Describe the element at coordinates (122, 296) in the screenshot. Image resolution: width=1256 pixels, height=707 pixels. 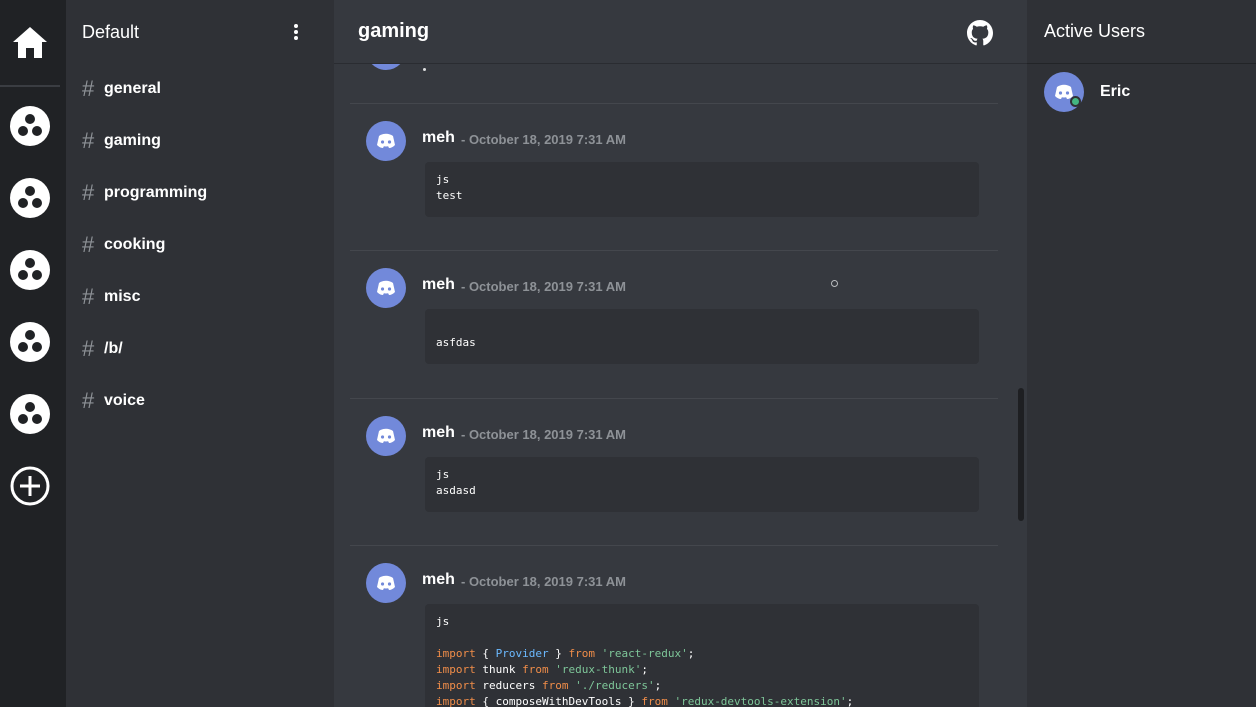
I see `channel-name: misc` at that location.